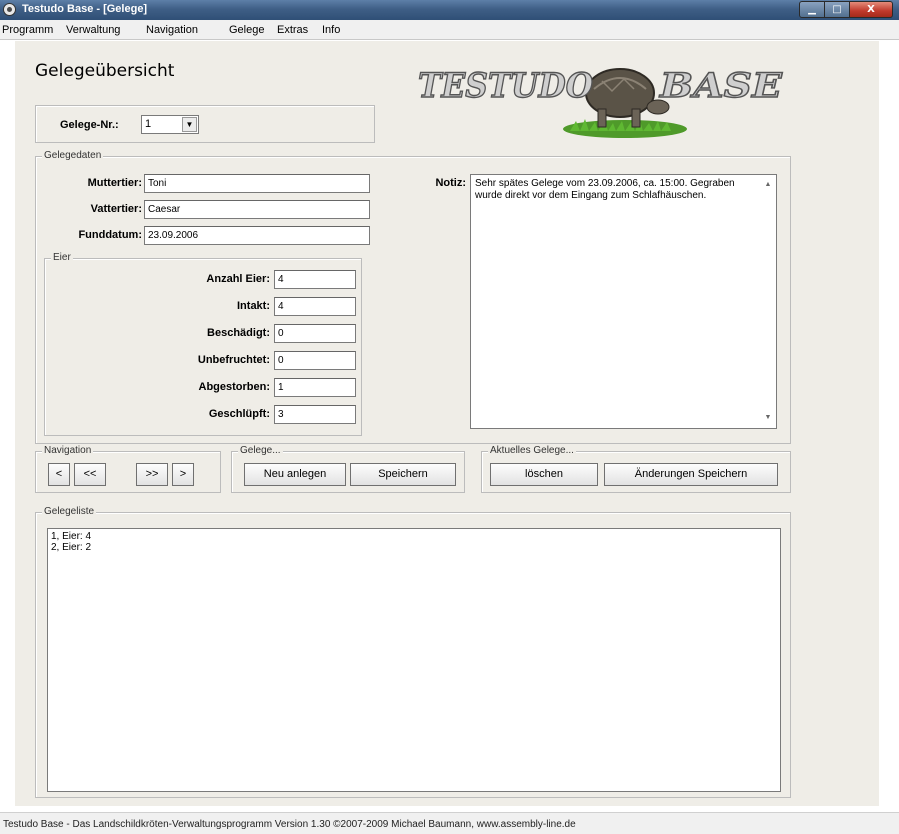 The width and height of the screenshot is (899, 834). I want to click on gelege-nr-box: Gelege-Nr.: 1 ▼, so click(205, 124).